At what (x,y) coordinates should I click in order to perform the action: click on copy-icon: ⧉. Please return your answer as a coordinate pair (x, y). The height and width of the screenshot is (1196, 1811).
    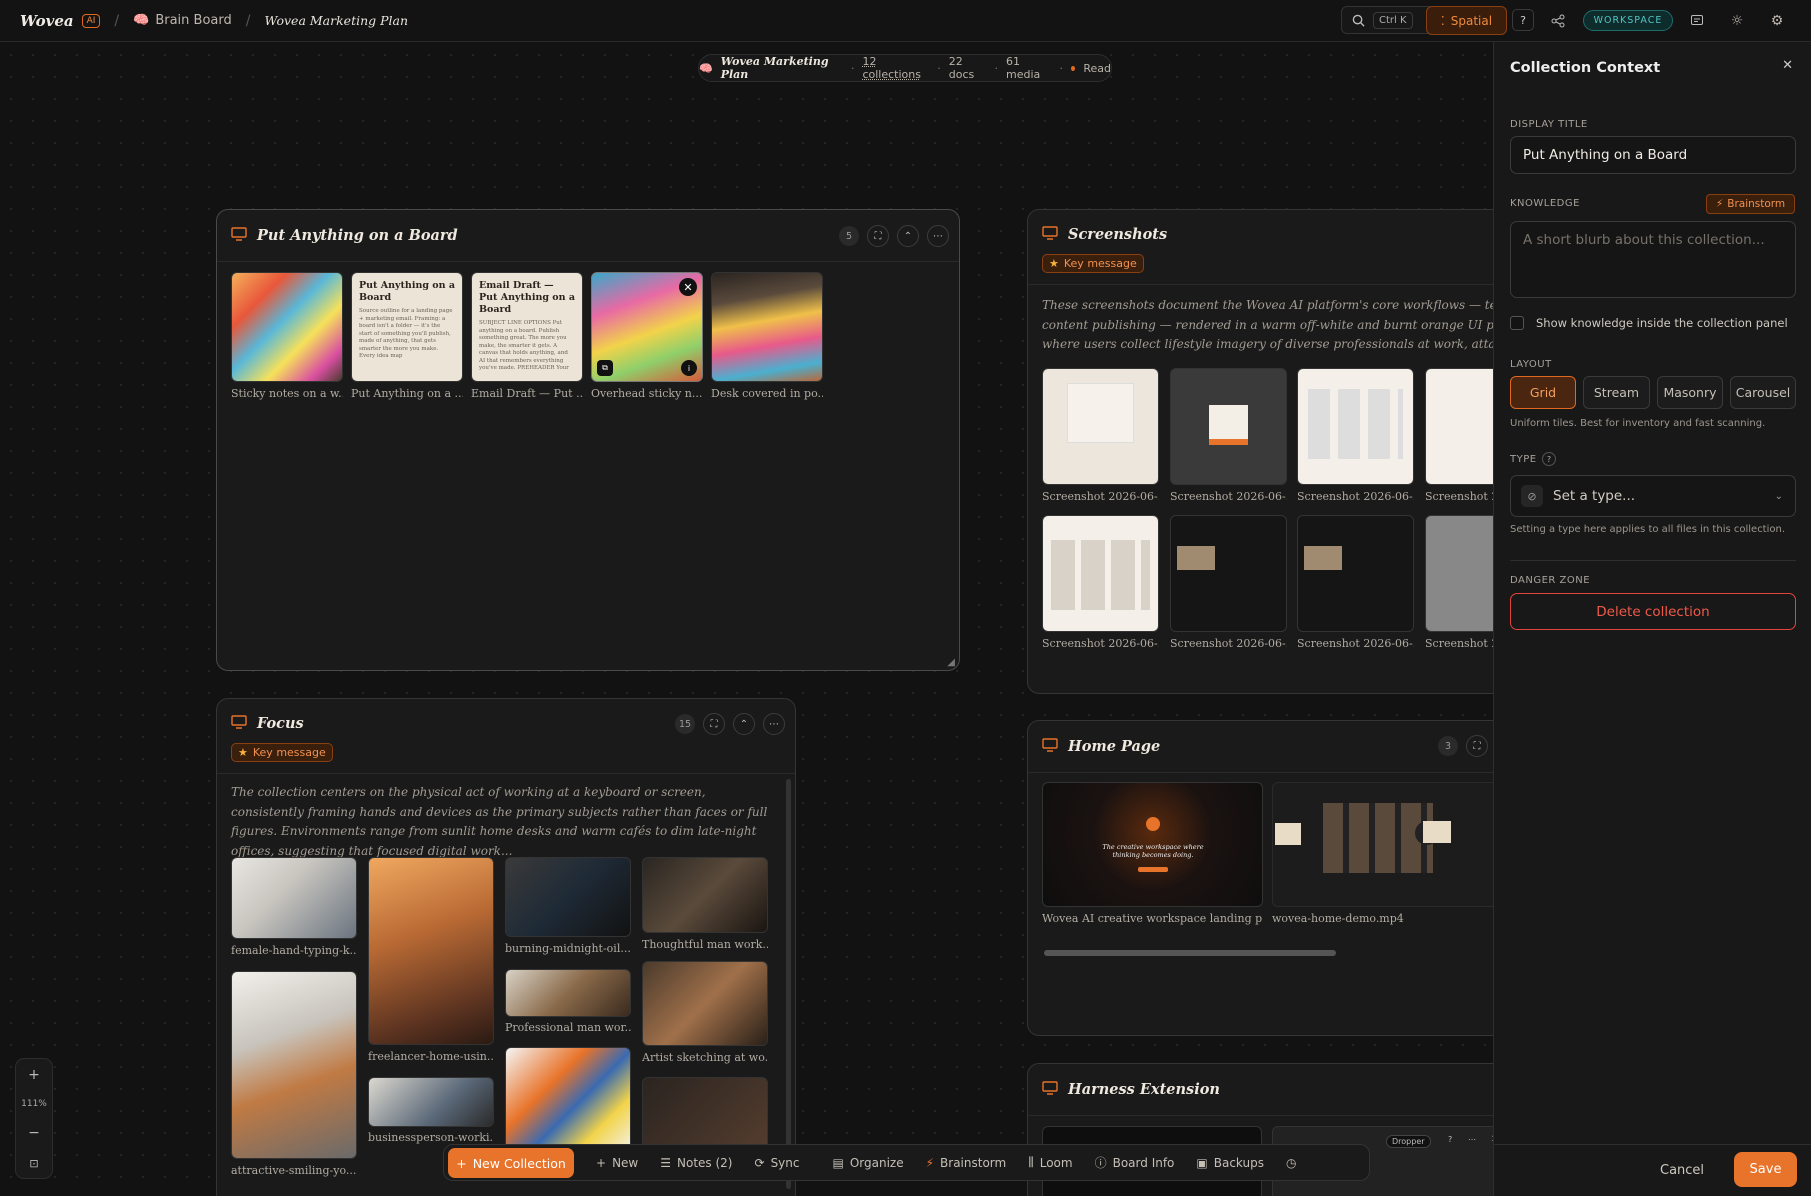
    Looking at the image, I should click on (605, 368).